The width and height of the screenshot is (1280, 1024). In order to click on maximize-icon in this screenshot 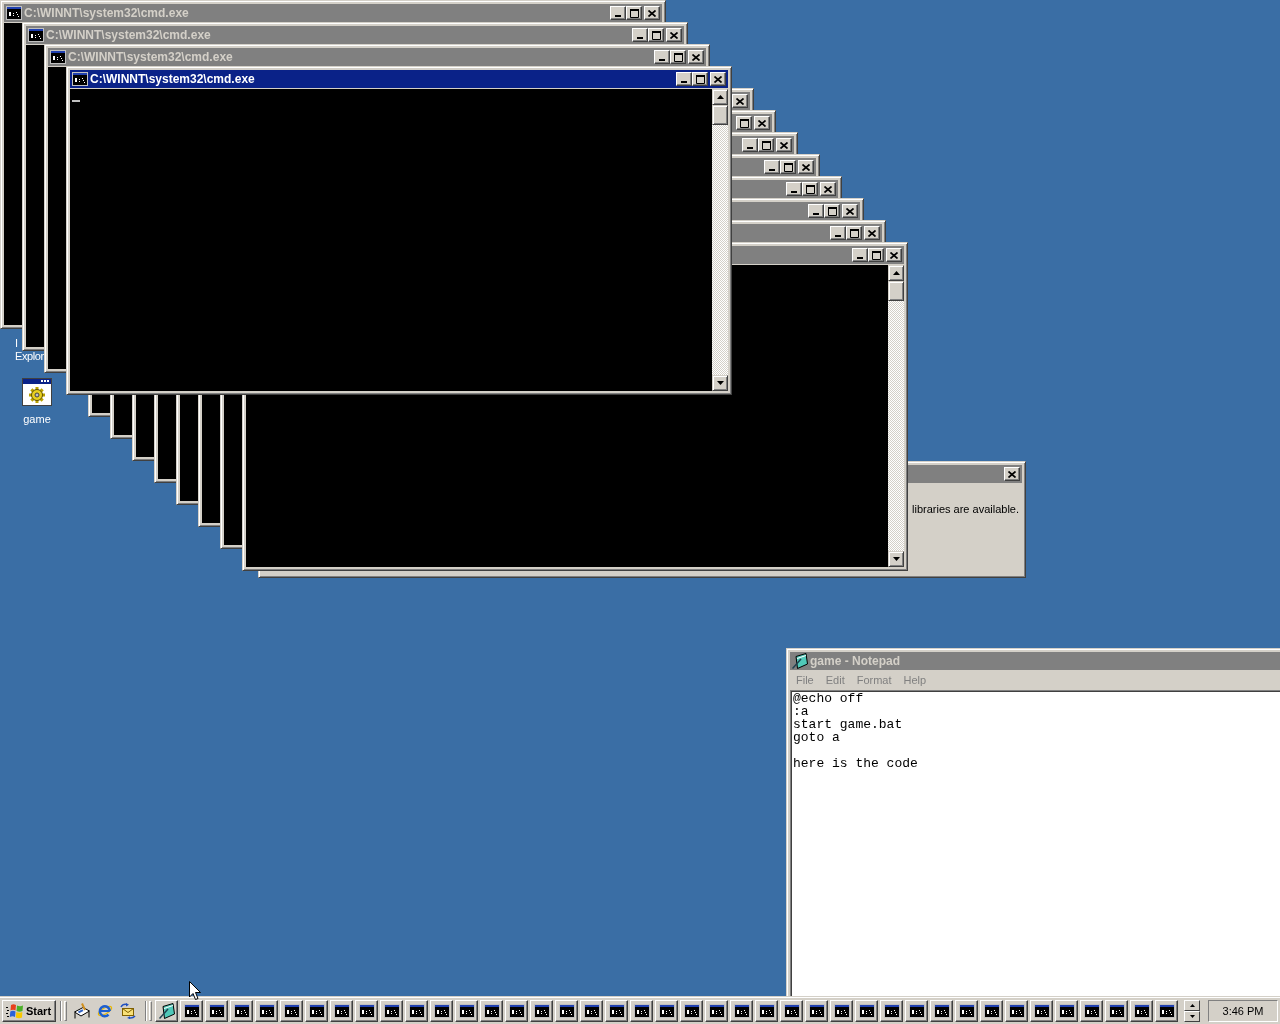, I will do `click(854, 233)`.